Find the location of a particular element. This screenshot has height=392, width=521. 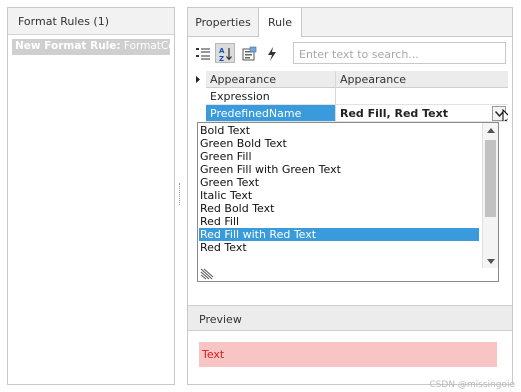

categorized-view-button is located at coordinates (202, 53).